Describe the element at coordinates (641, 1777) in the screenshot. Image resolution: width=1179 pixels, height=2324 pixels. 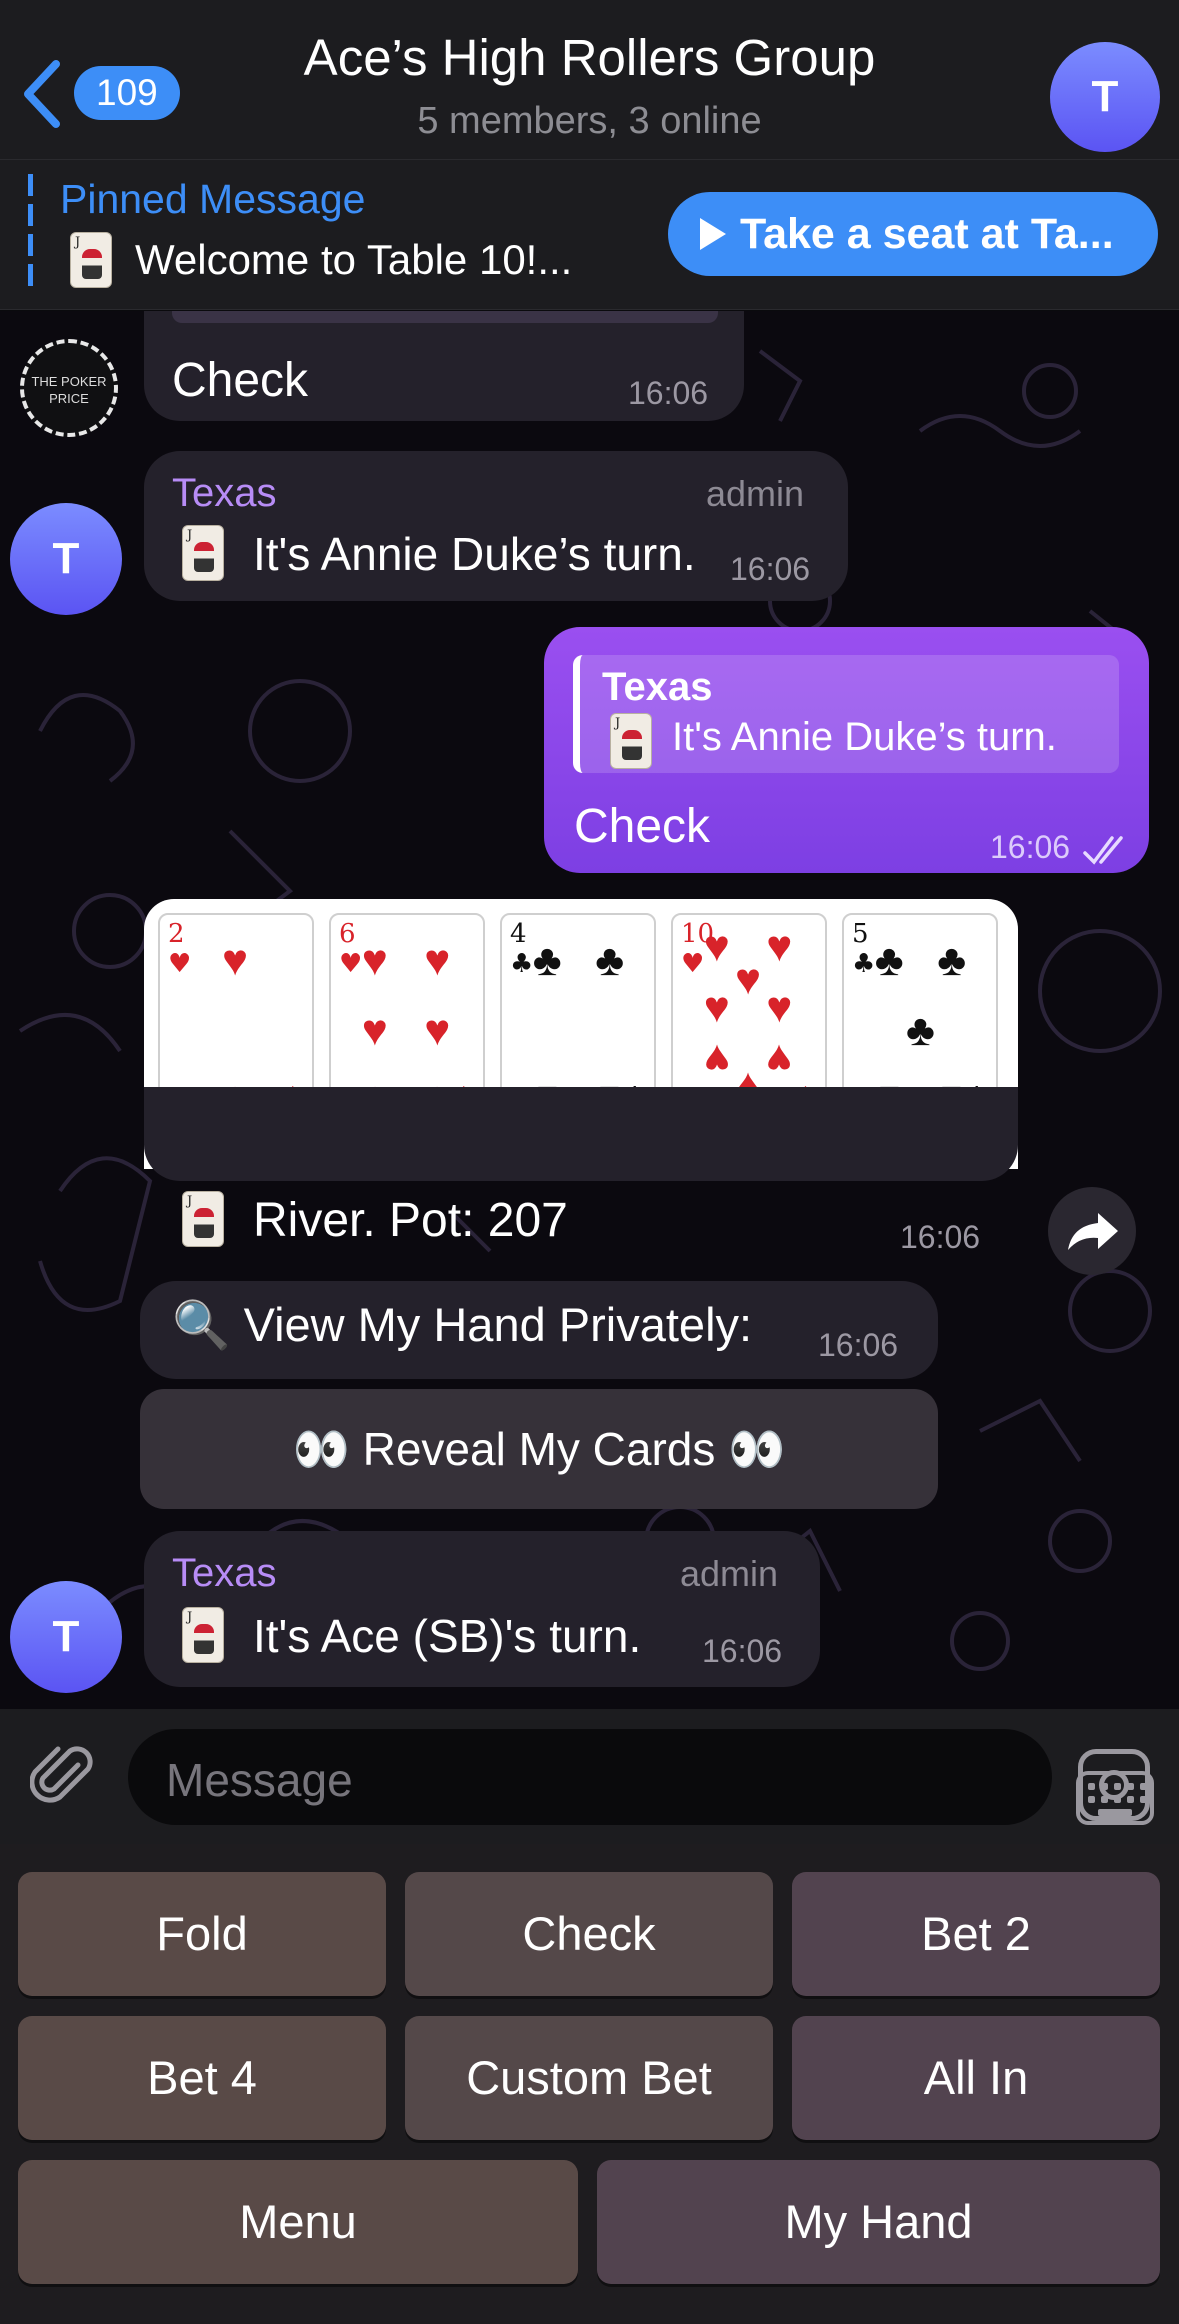
I see `message-input: Message` at that location.